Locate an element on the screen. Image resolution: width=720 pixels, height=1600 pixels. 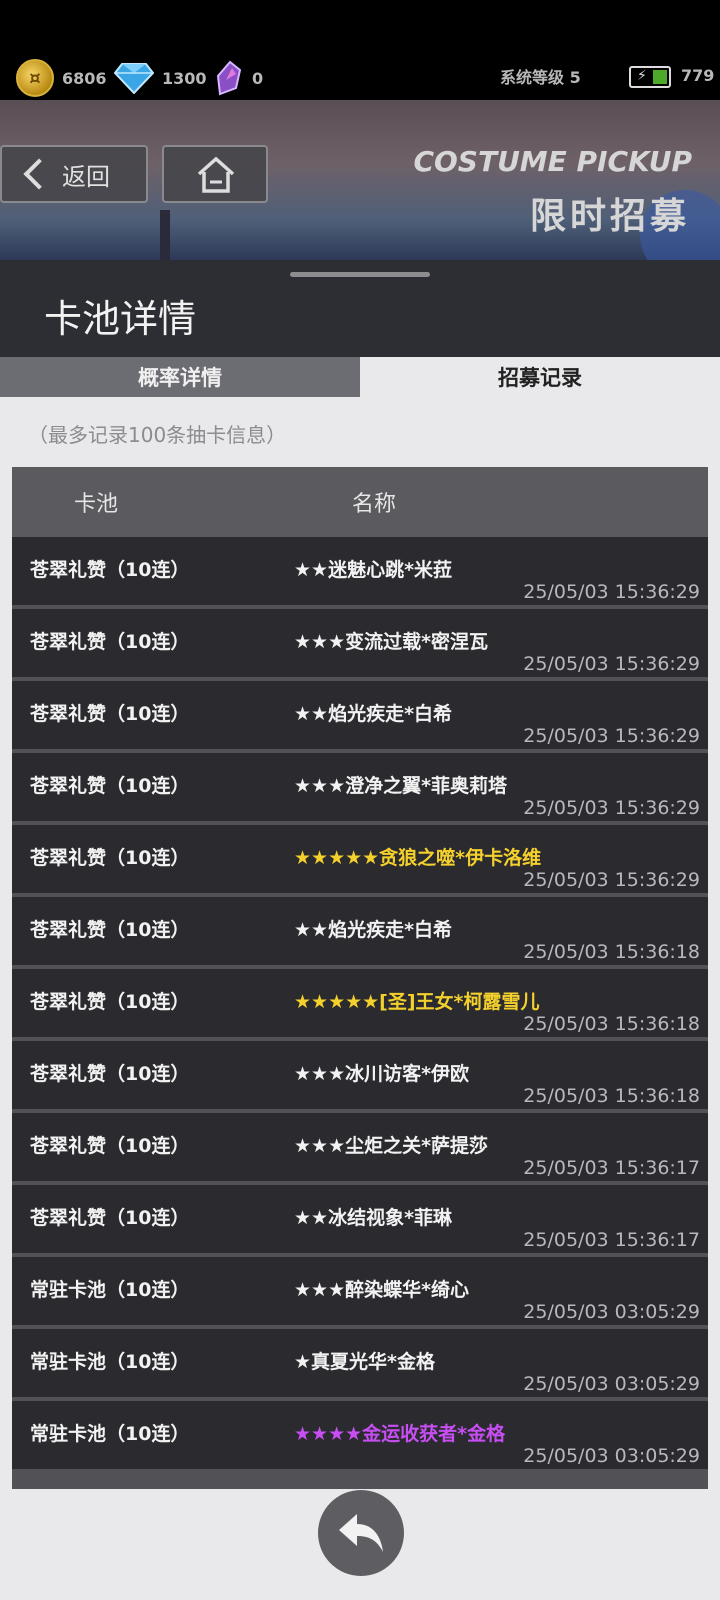
table-row: 苍翠礼赞（10连） ★★冰结视象*菲琳 25/05/03 15:36:17 is located at coordinates (360, 1219).